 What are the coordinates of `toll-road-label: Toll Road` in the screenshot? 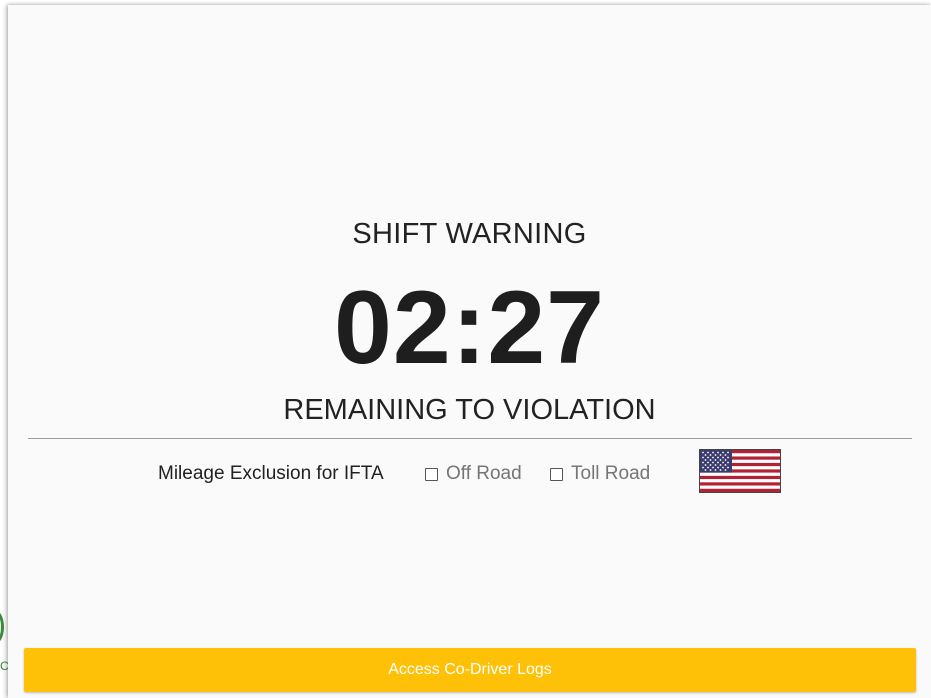 It's located at (610, 474).